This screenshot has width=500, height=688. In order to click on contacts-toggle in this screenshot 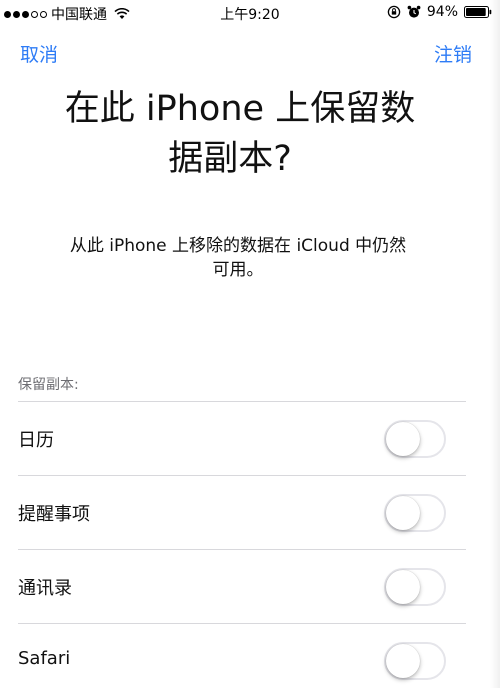, I will do `click(415, 587)`.